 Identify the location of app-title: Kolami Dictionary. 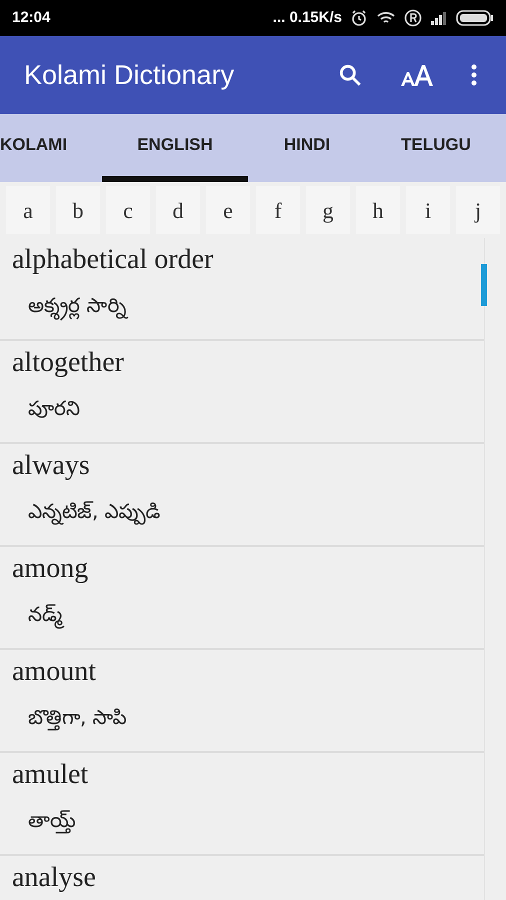
(129, 75).